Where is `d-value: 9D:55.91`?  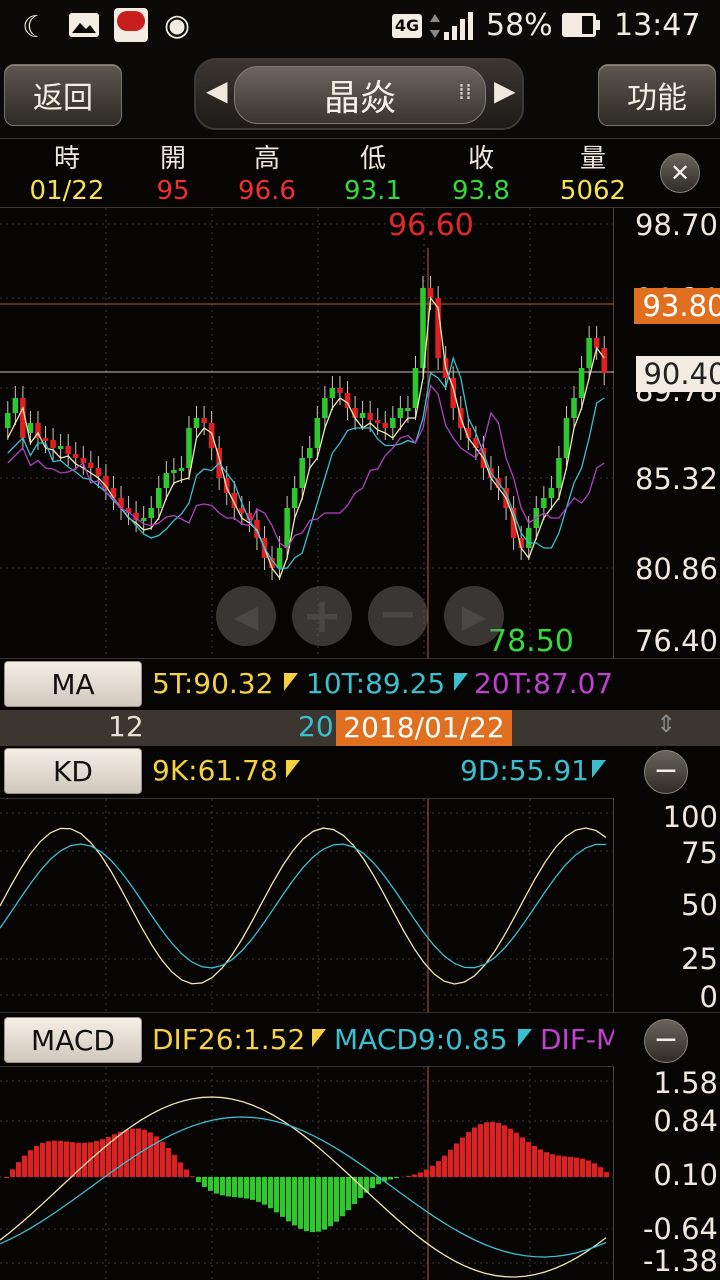 d-value: 9D:55.91 is located at coordinates (524, 770).